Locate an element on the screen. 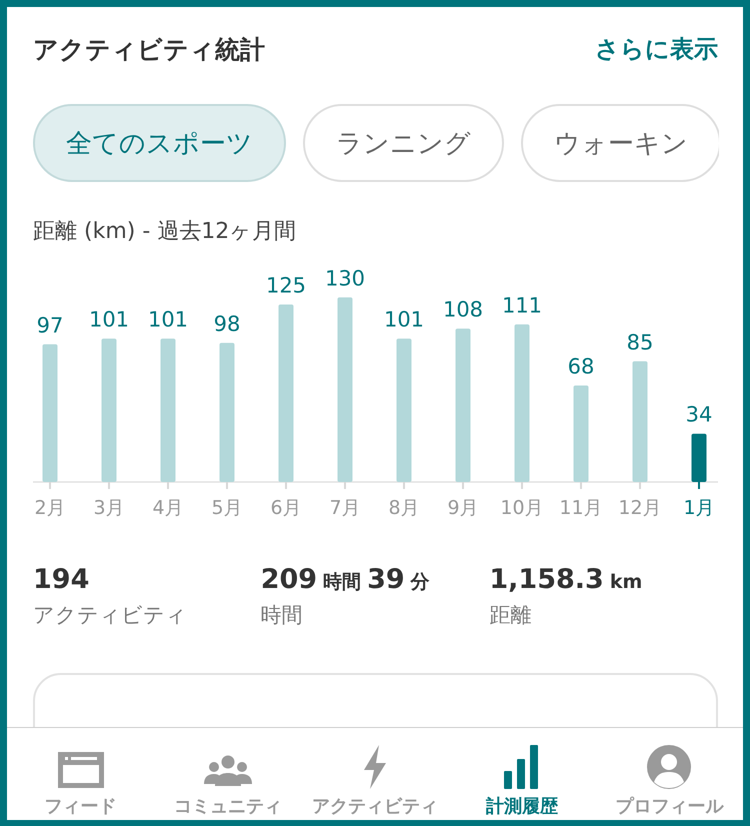  month-label: 9月 is located at coordinates (463, 508).